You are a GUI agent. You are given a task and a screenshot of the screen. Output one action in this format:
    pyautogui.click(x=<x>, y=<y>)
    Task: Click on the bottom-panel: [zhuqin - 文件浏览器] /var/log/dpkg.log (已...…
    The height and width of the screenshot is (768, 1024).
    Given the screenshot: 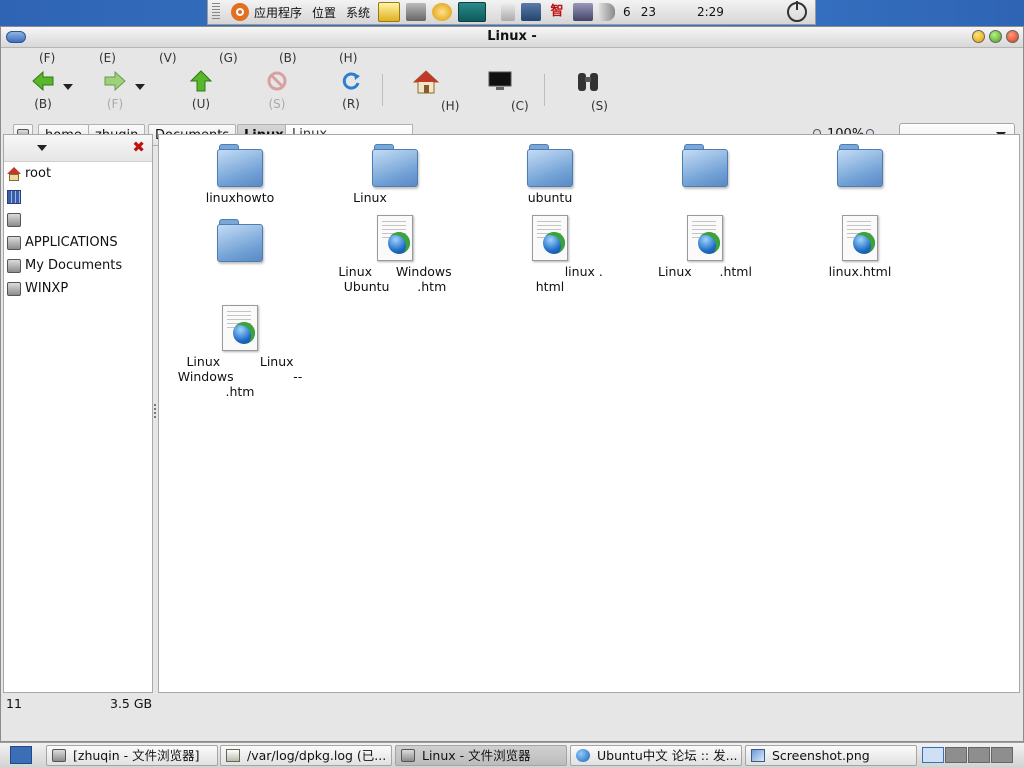 What is the action you would take?
    pyautogui.click(x=512, y=755)
    